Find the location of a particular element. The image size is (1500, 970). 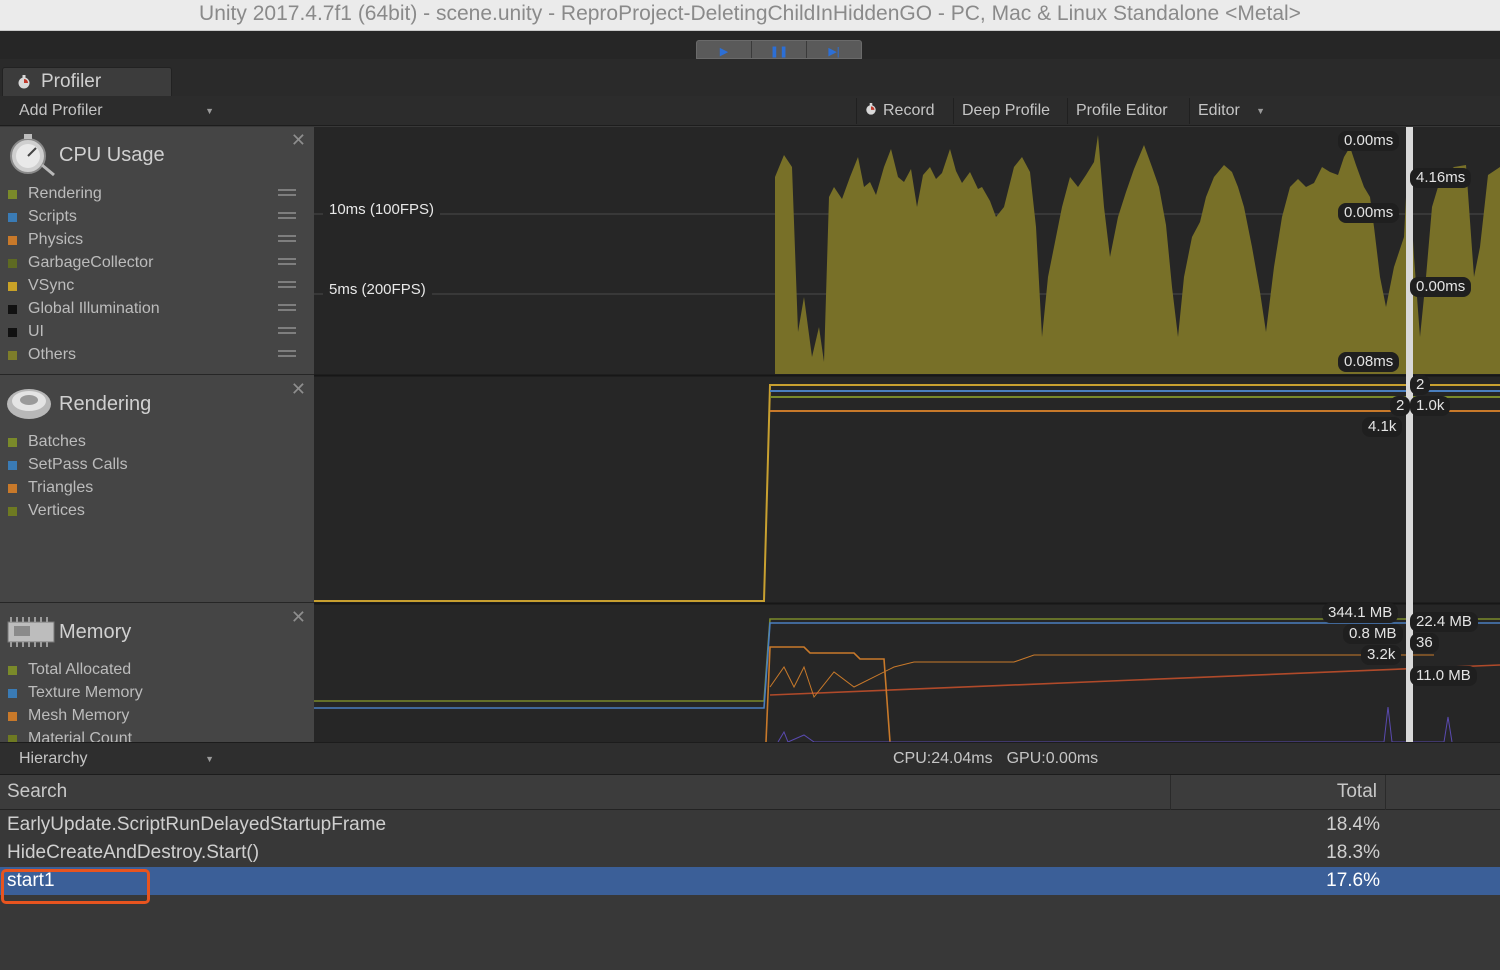

annotation-highlight-box is located at coordinates (75, 886).